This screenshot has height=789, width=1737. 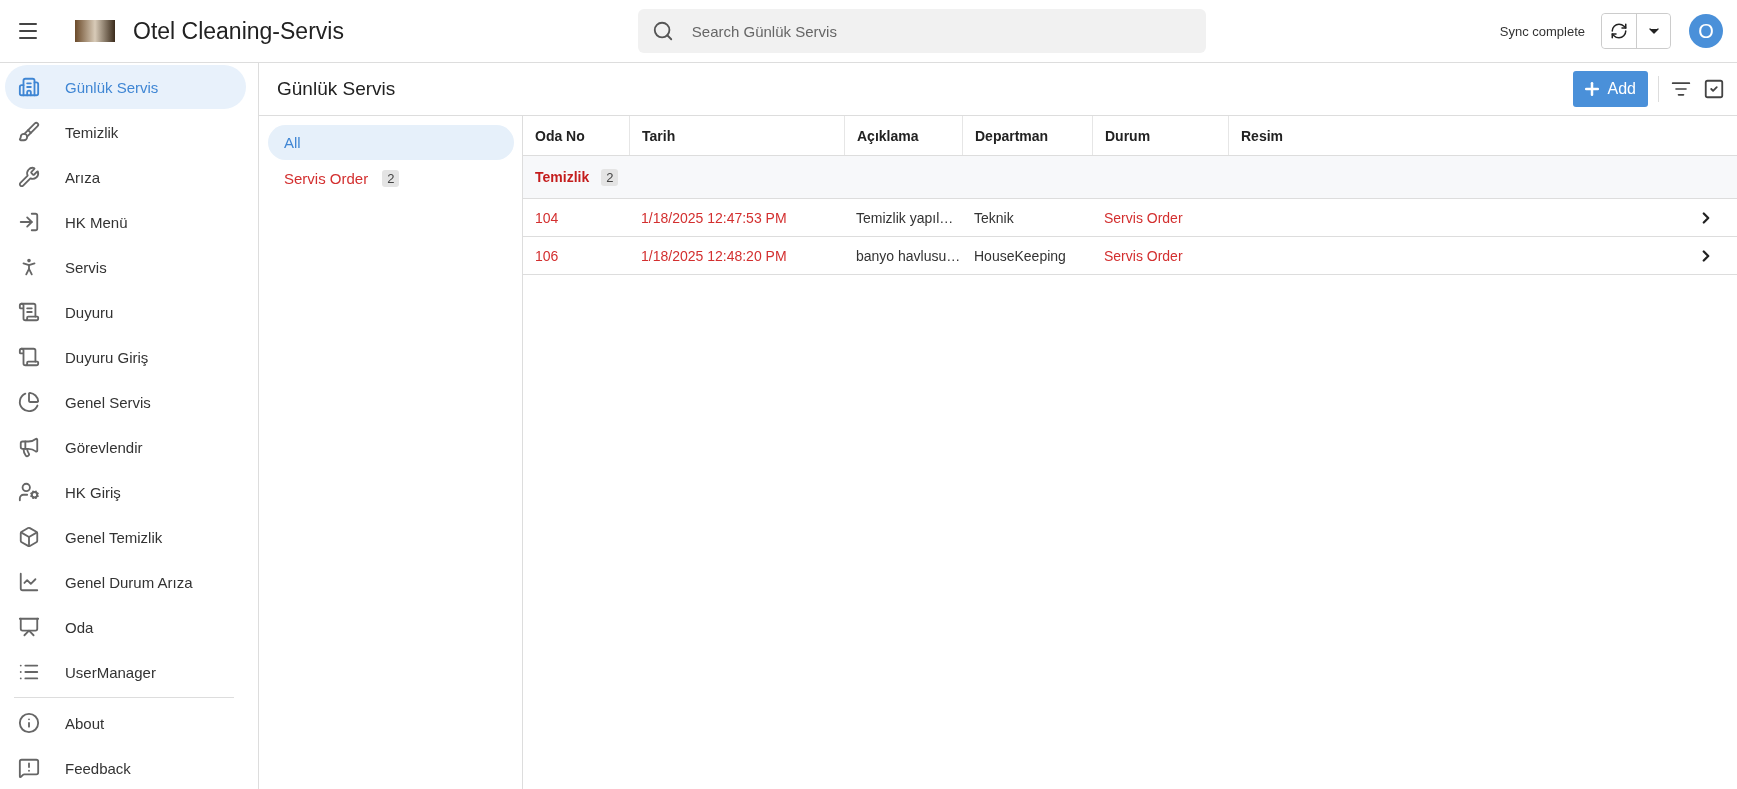 I want to click on sidebar-item: Duyuru Giriş, so click(x=125, y=357).